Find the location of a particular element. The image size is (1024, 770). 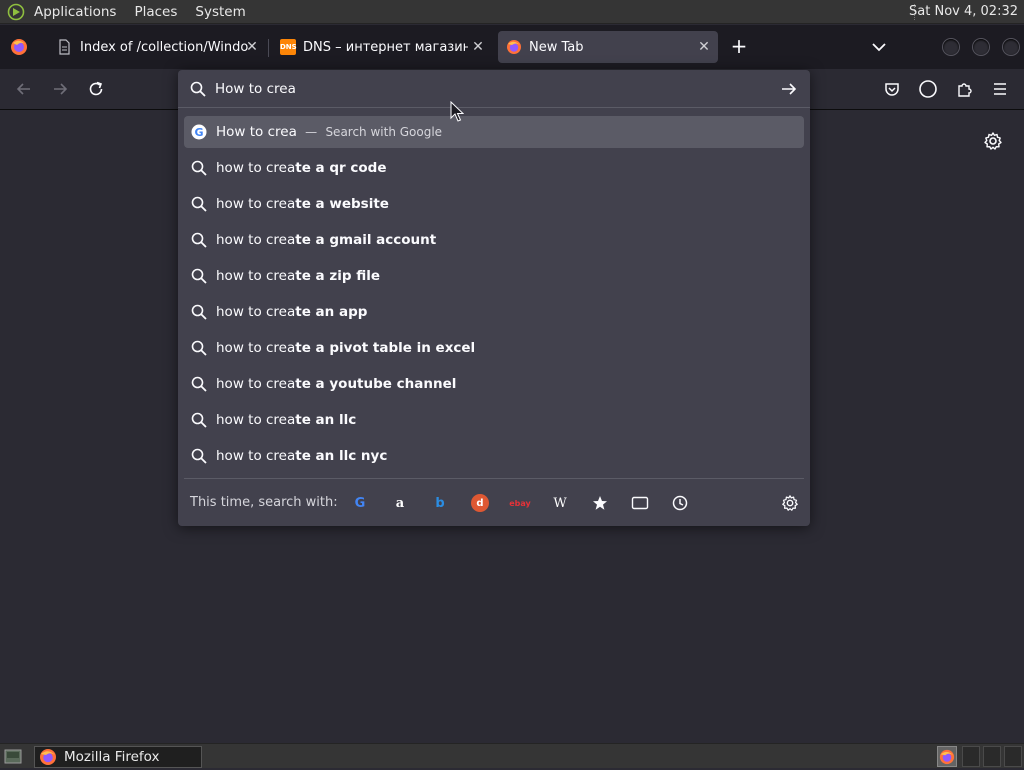

suggestion-text: how to create a website is located at coordinates (302, 204).